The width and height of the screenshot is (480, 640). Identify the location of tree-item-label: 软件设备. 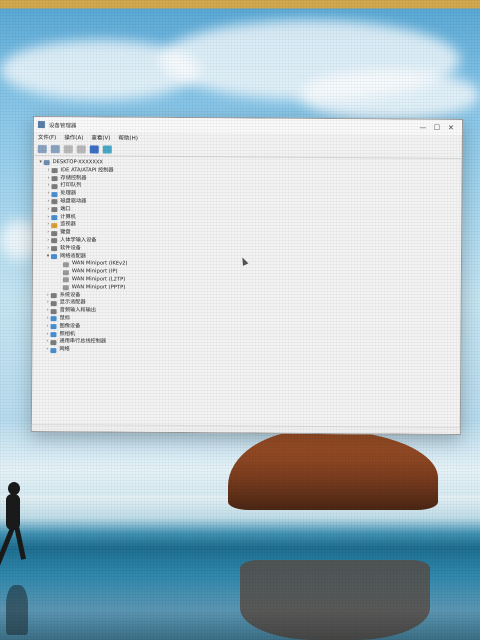
(70, 248).